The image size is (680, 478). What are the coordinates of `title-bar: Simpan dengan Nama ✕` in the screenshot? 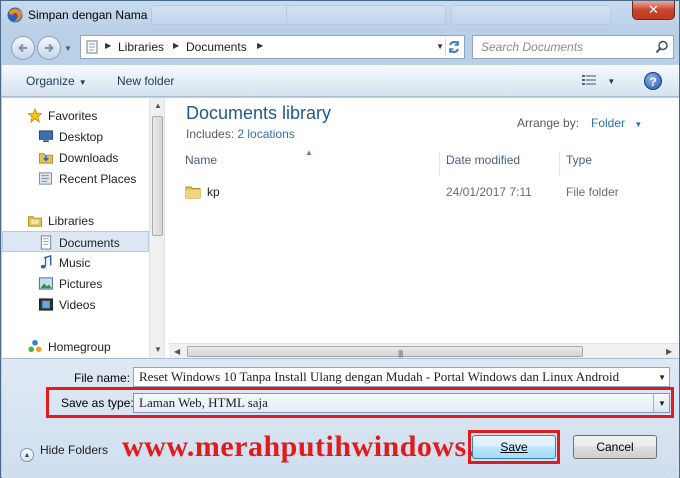 It's located at (340, 16).